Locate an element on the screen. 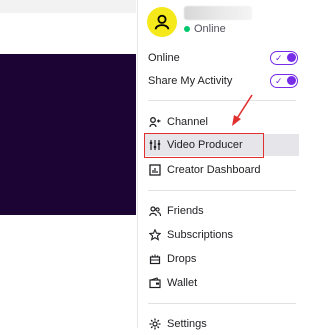  online-toggle: ✓ is located at coordinates (284, 58).